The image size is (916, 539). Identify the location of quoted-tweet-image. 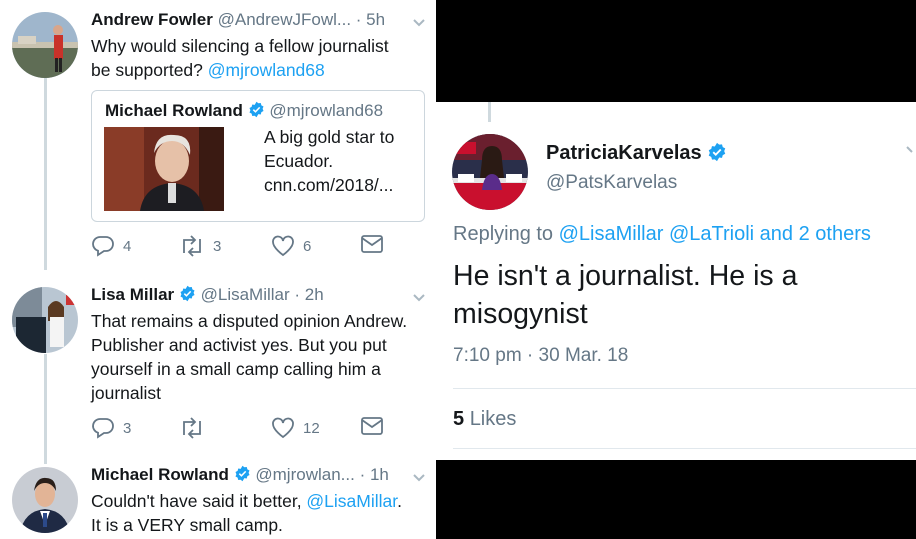
(164, 169).